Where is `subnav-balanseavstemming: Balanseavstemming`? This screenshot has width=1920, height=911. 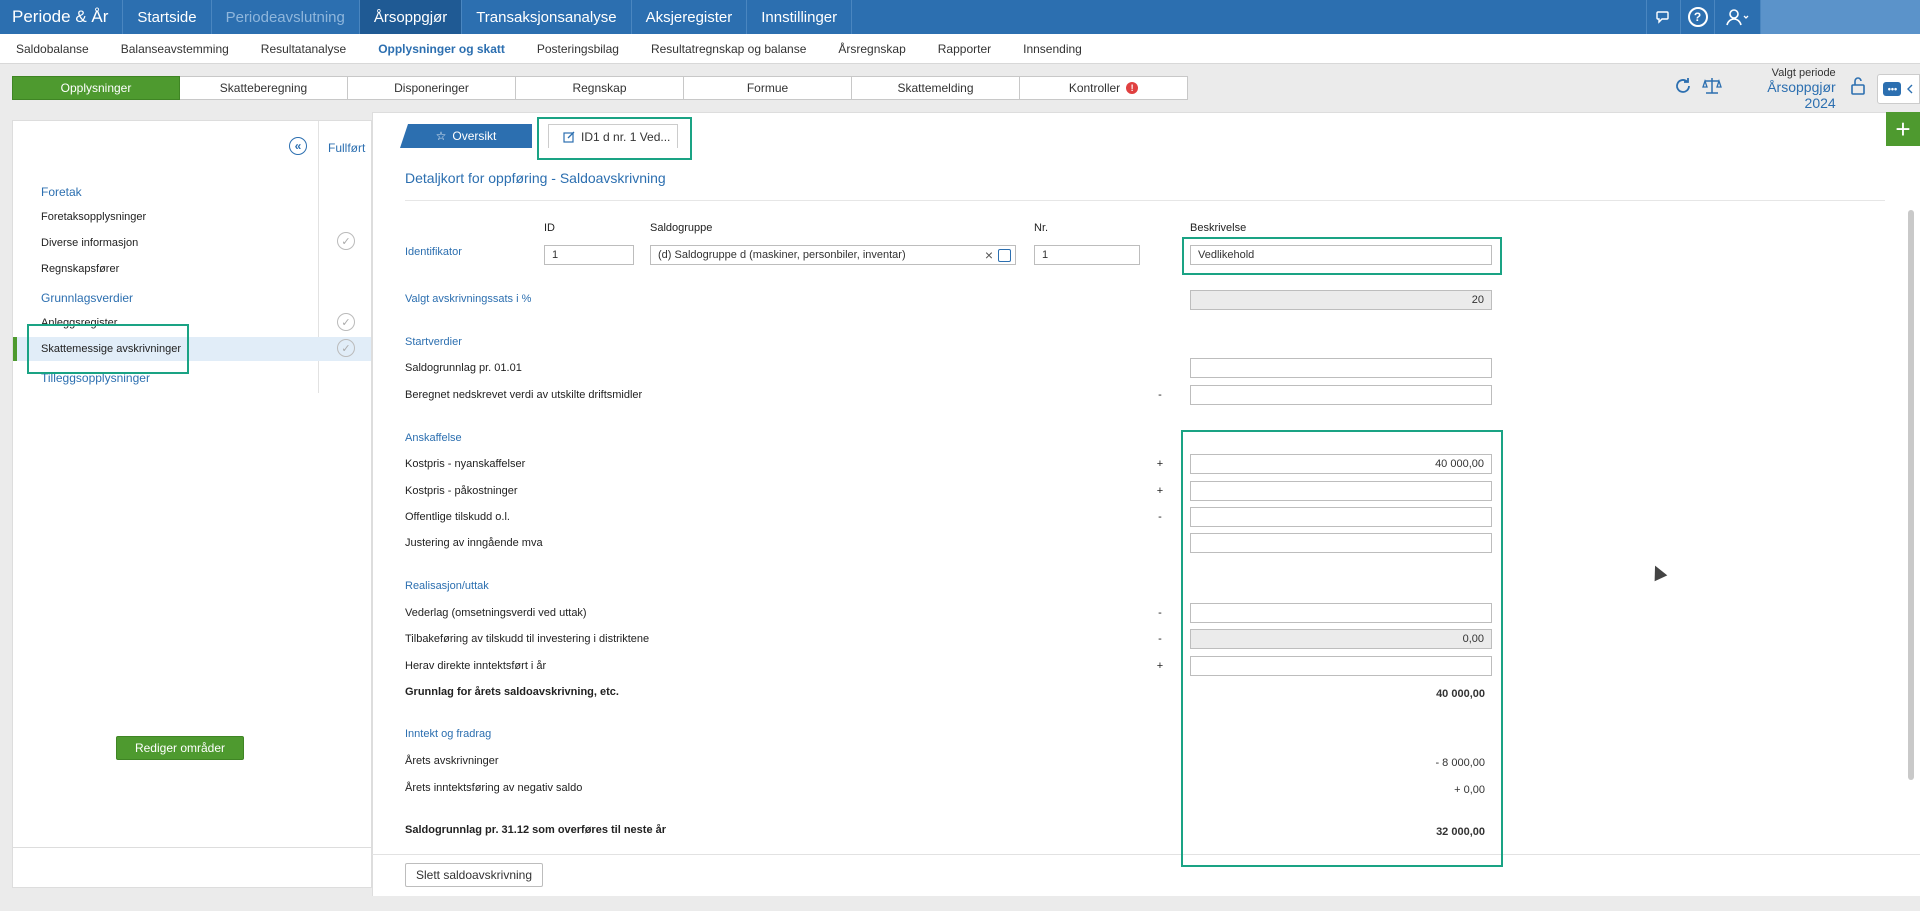 subnav-balanseavstemming: Balanseavstemming is located at coordinates (175, 49).